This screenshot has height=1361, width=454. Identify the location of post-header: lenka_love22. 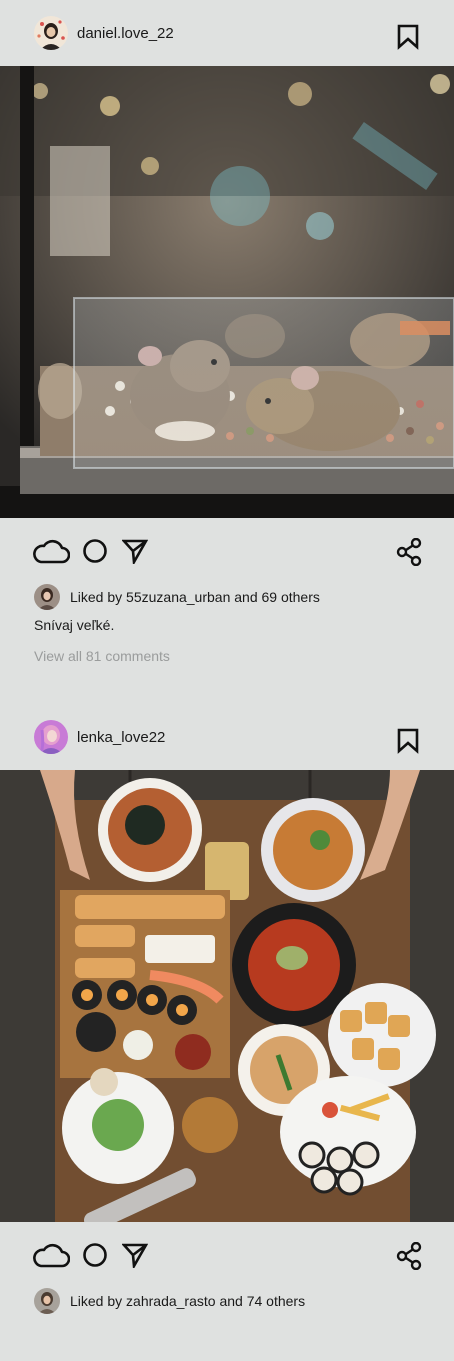
(227, 737).